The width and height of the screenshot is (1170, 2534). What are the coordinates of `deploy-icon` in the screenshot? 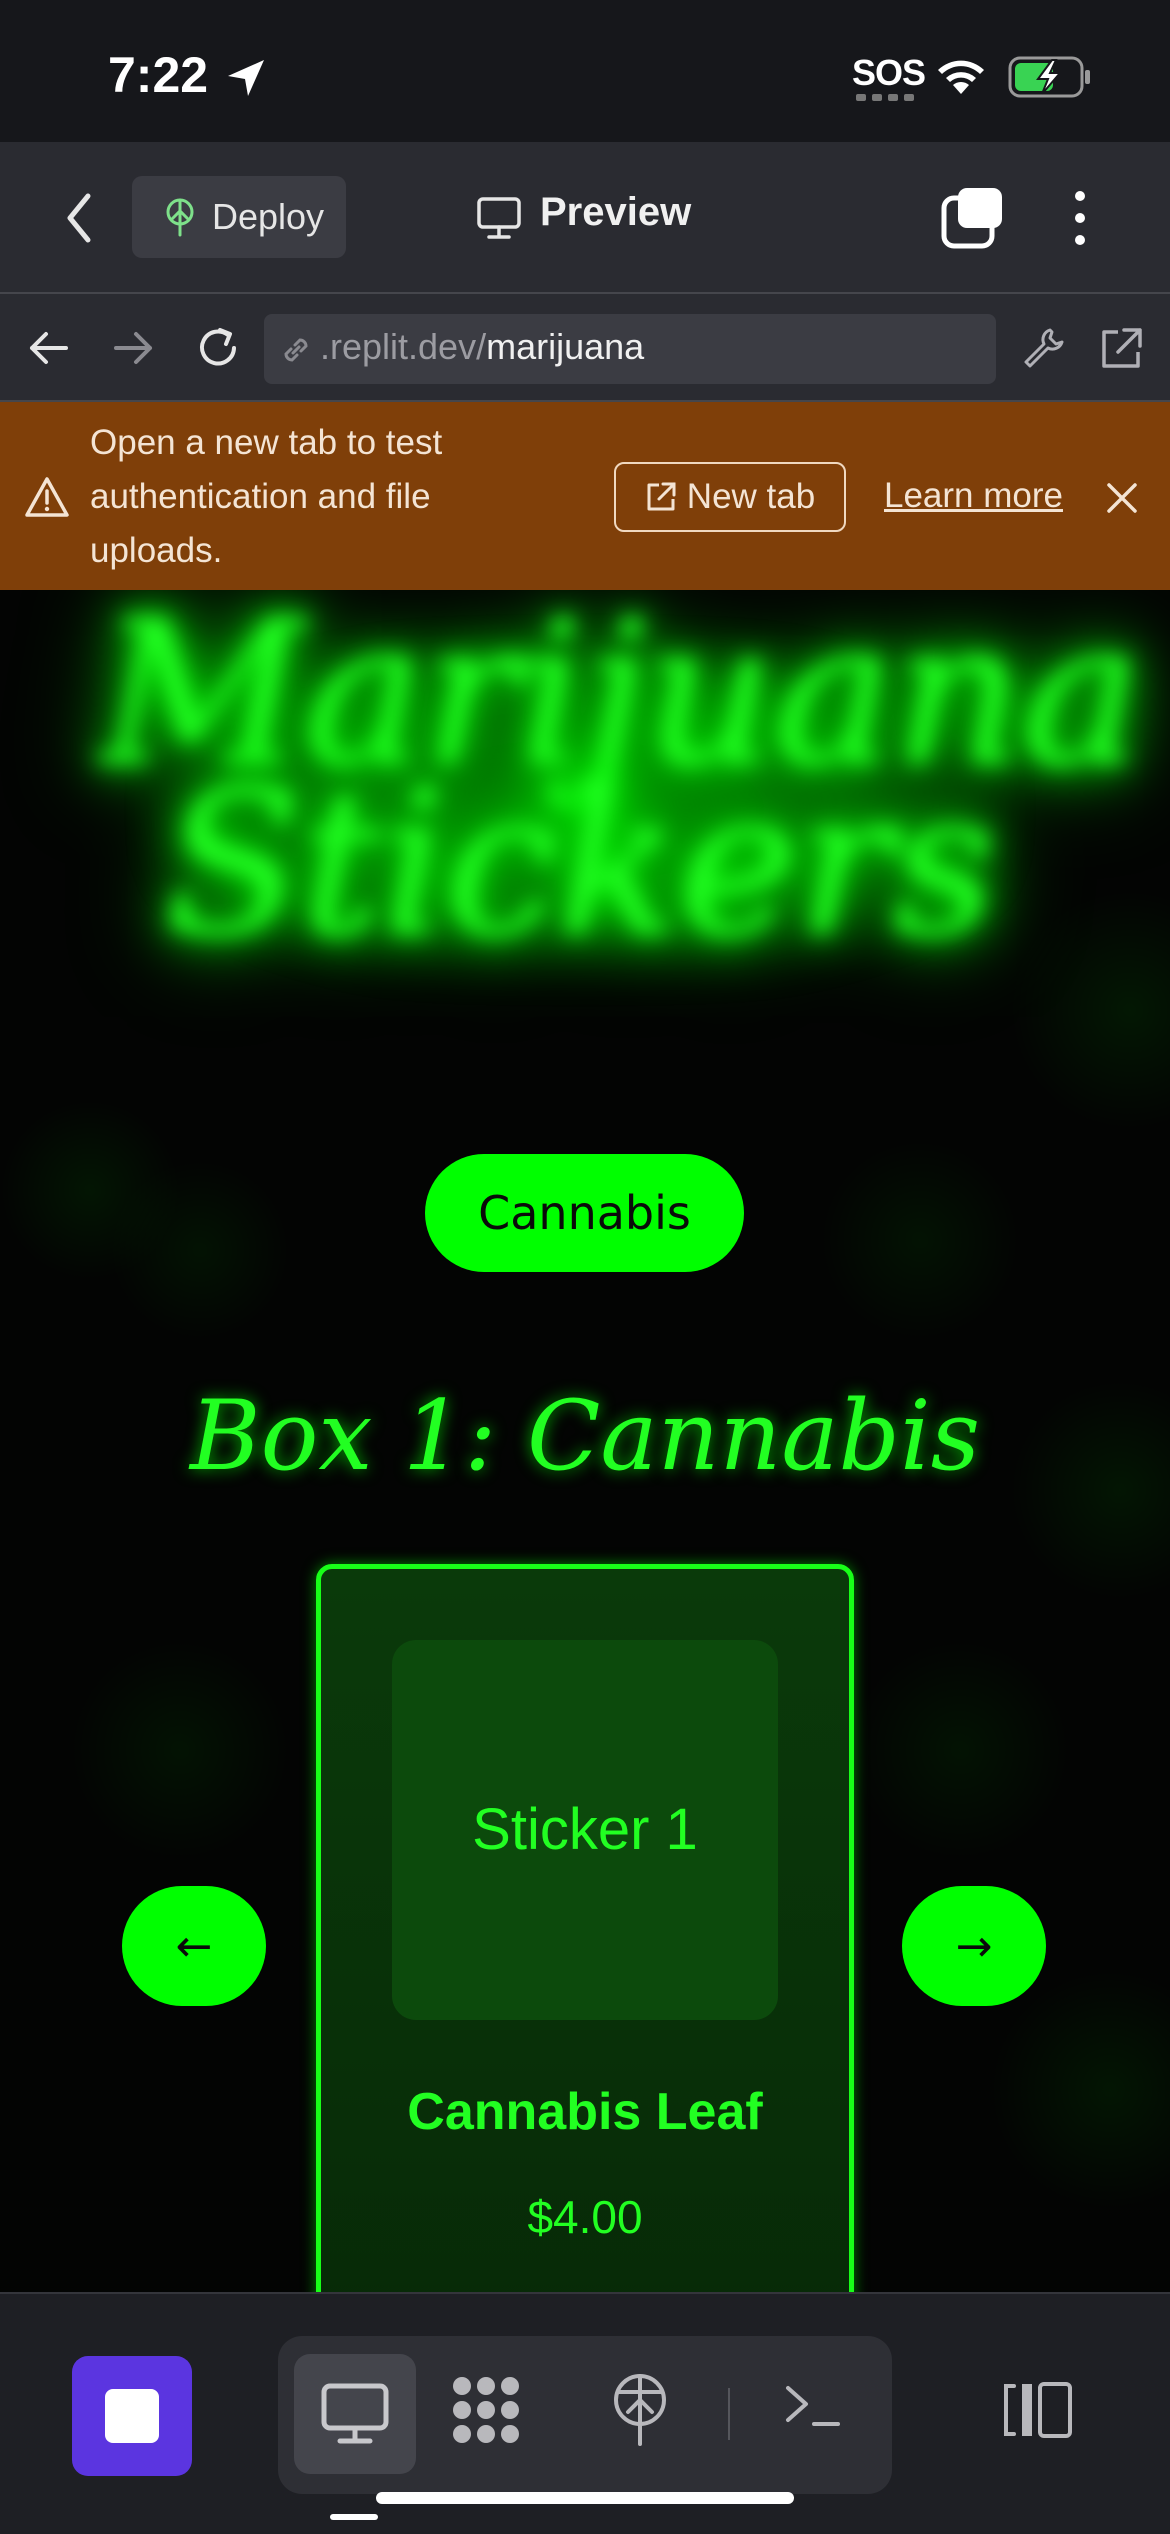 It's located at (180, 217).